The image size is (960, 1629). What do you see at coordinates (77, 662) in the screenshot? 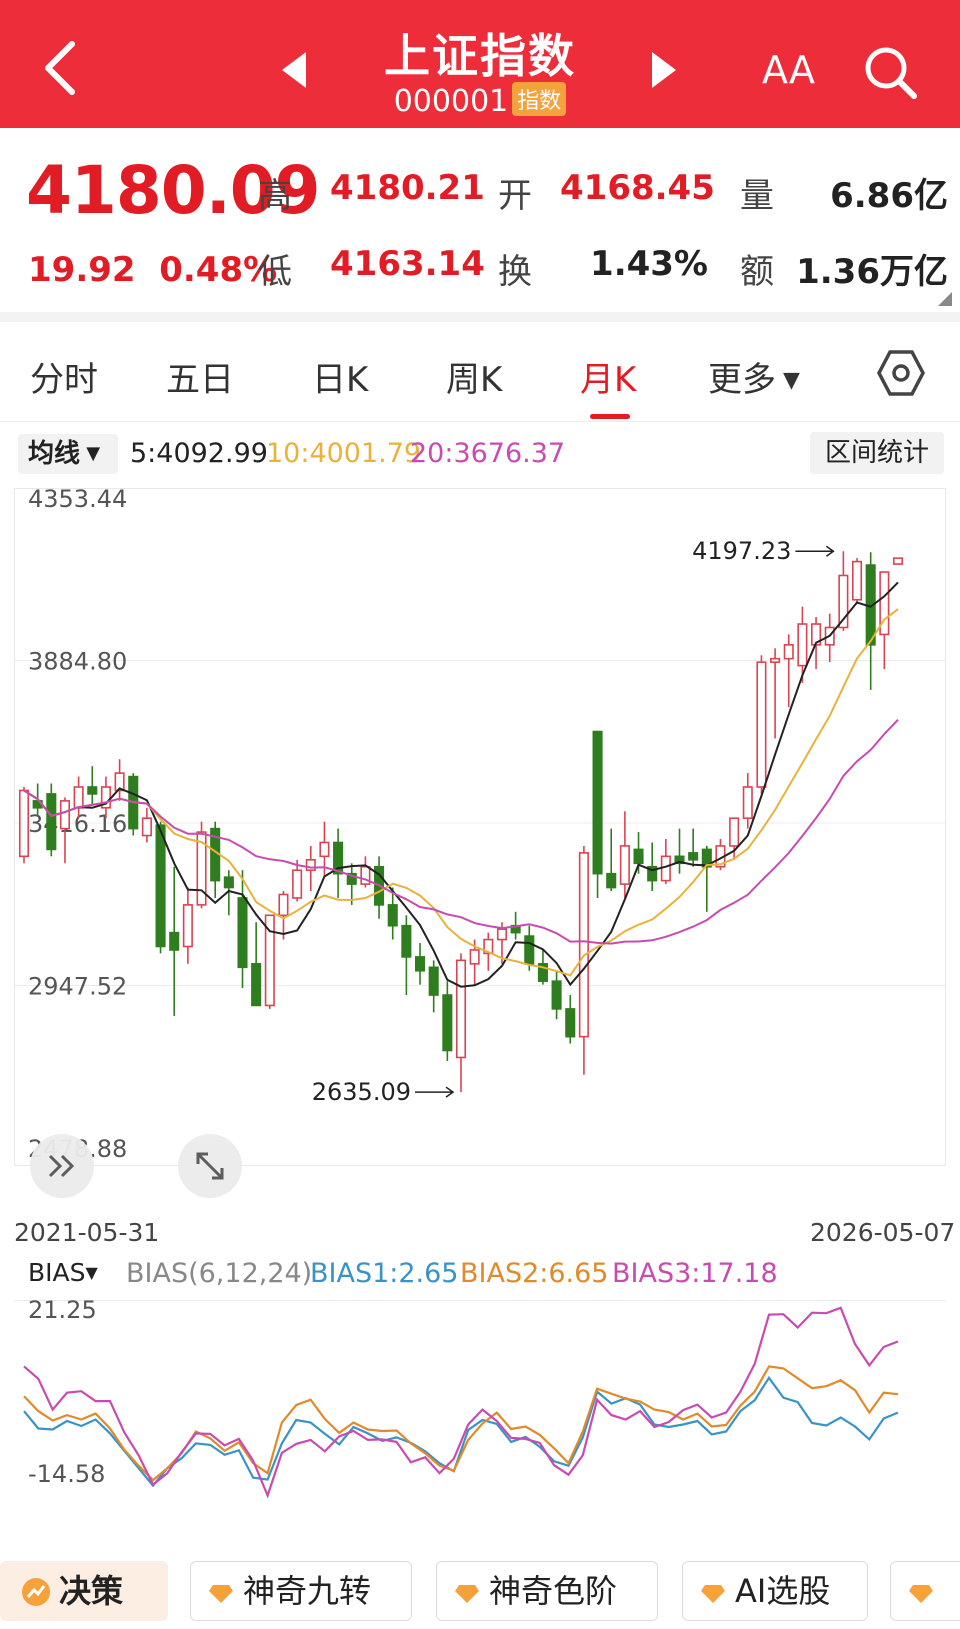
I see `y-tick-label: 3884.80` at bounding box center [77, 662].